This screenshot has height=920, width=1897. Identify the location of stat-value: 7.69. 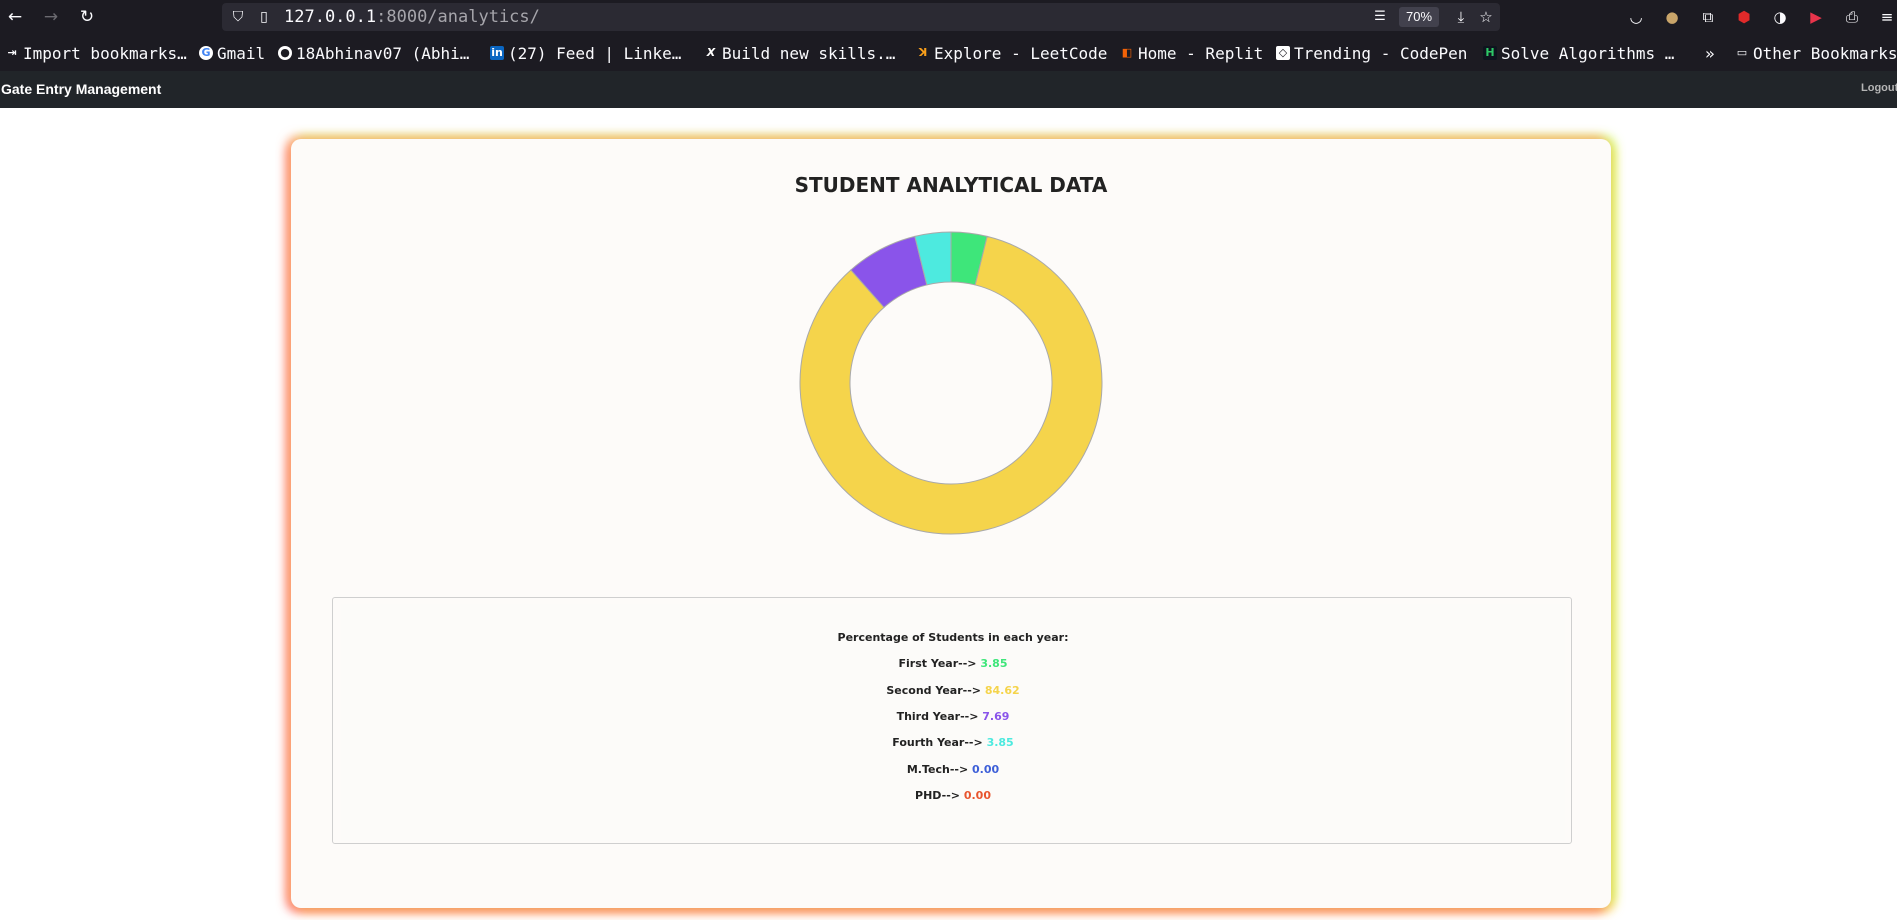
(996, 716).